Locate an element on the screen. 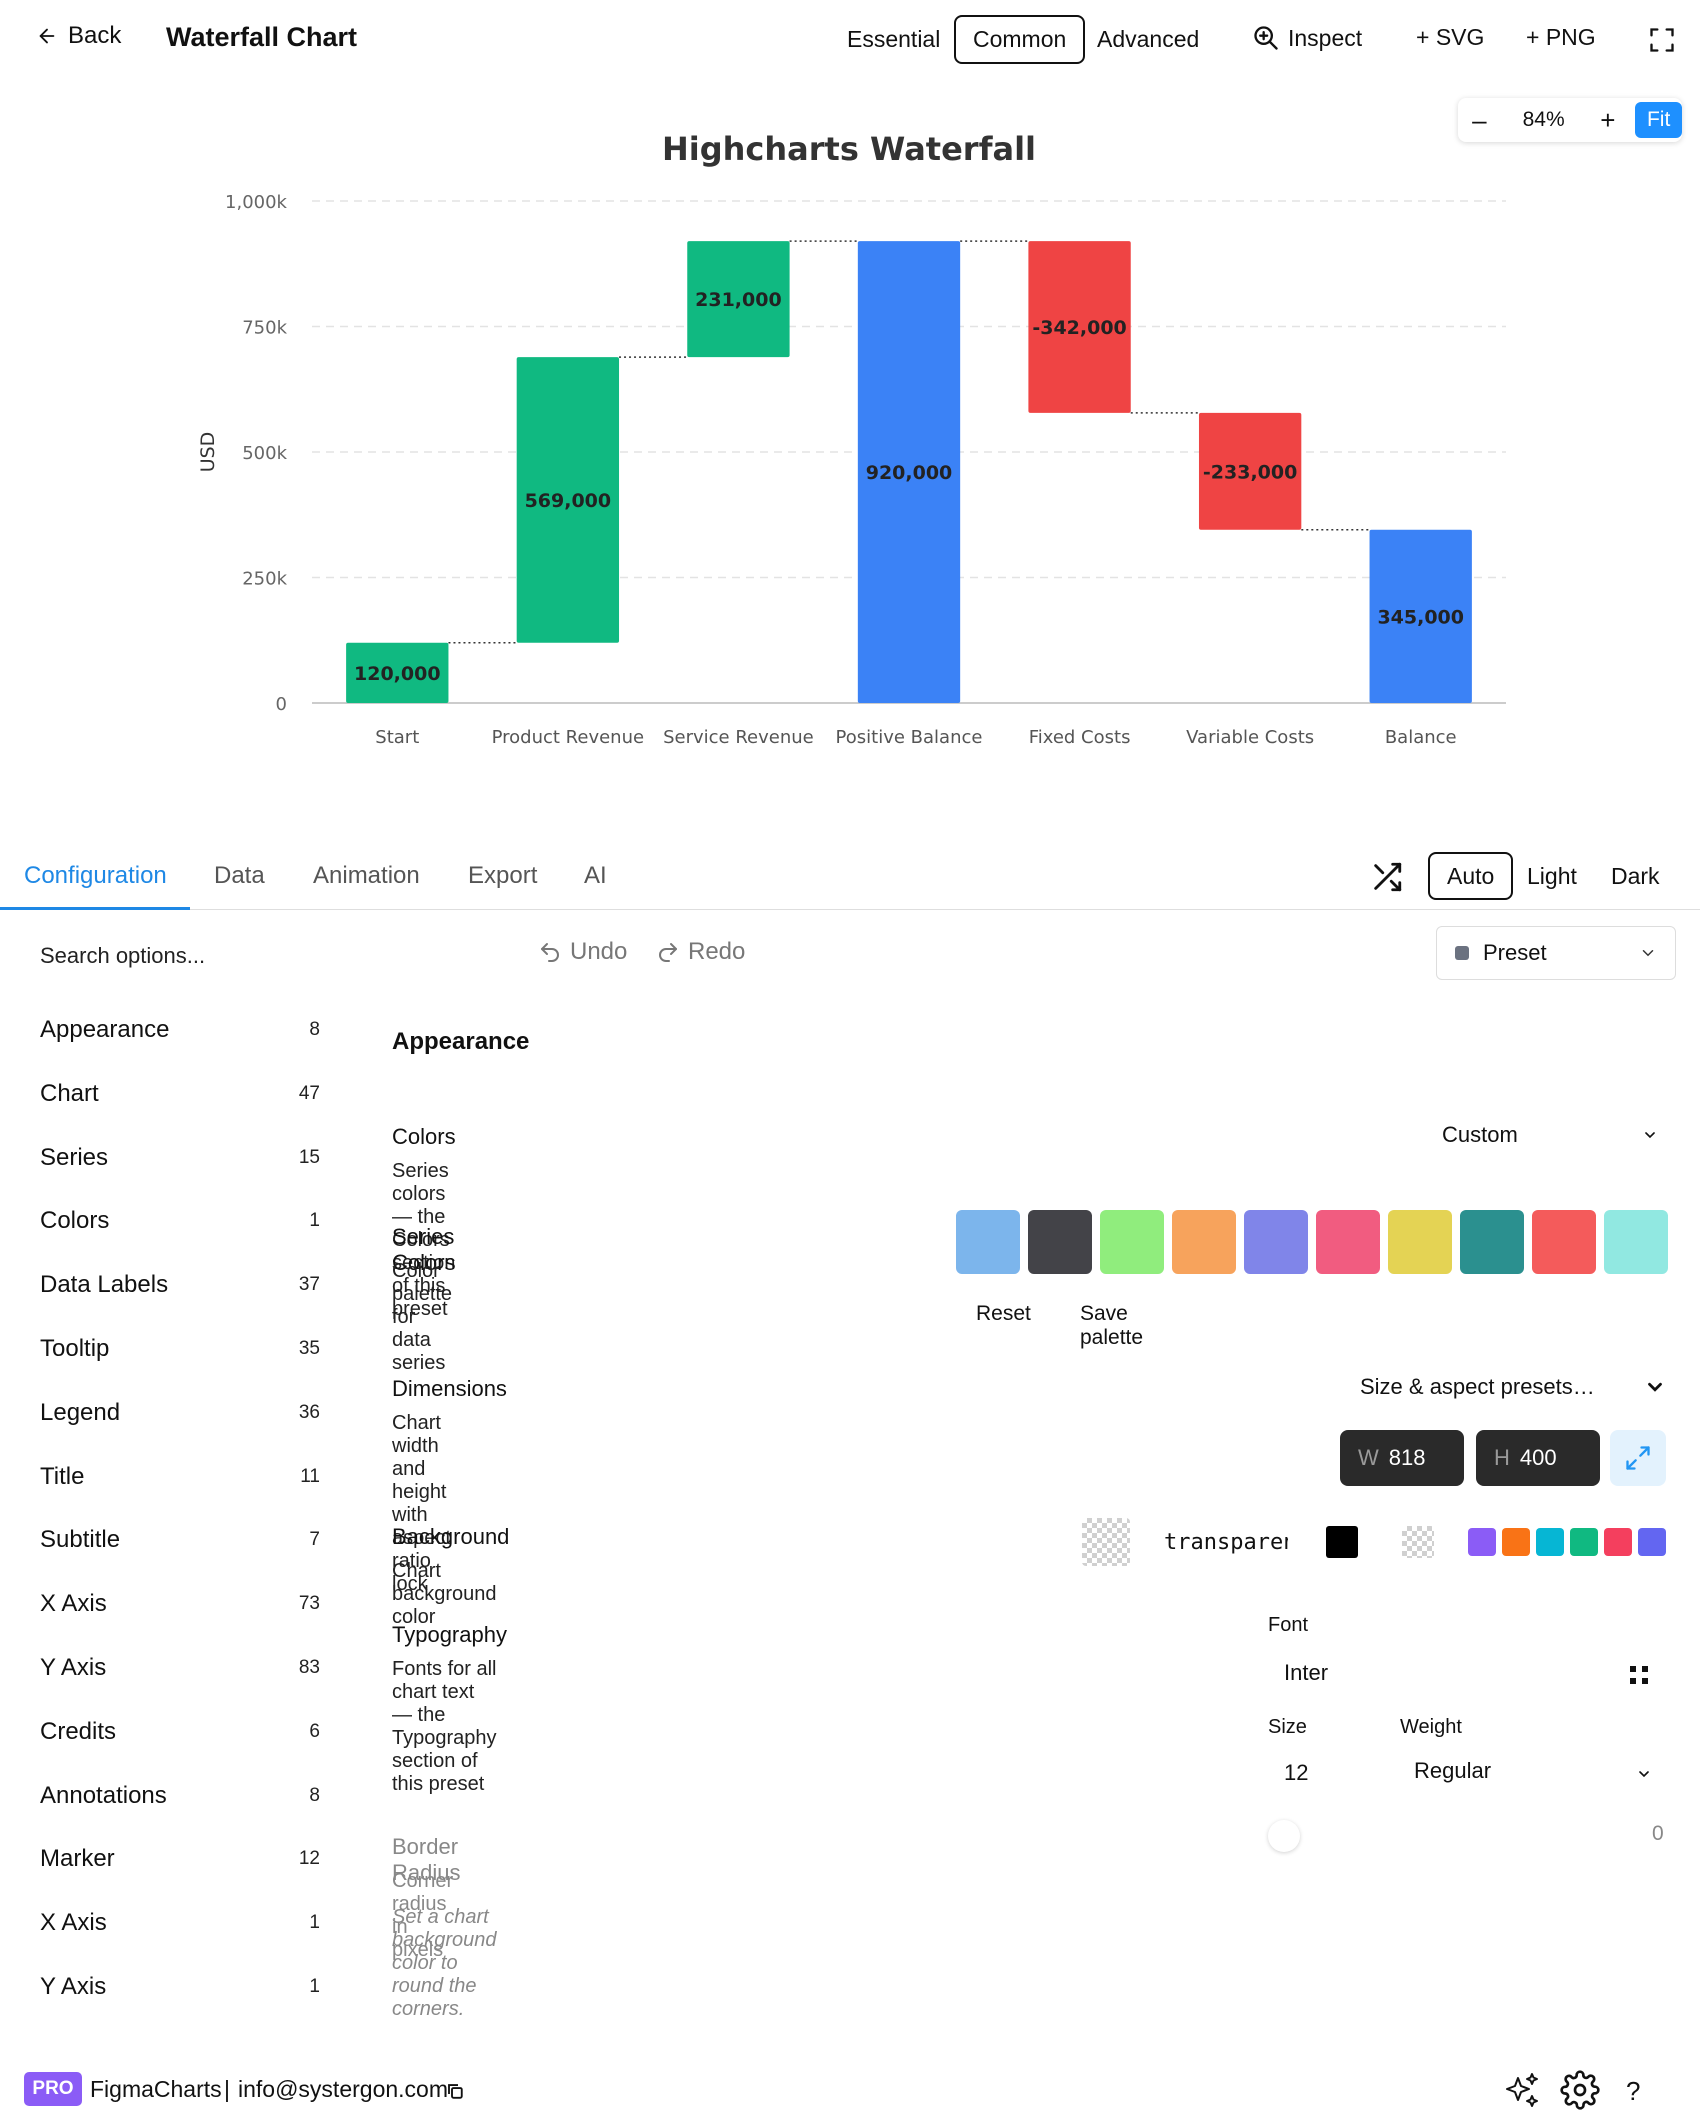 Image resolution: width=1700 pixels, height=2126 pixels. sidebar-item-appearance: Appearance 8 is located at coordinates (180, 1030).